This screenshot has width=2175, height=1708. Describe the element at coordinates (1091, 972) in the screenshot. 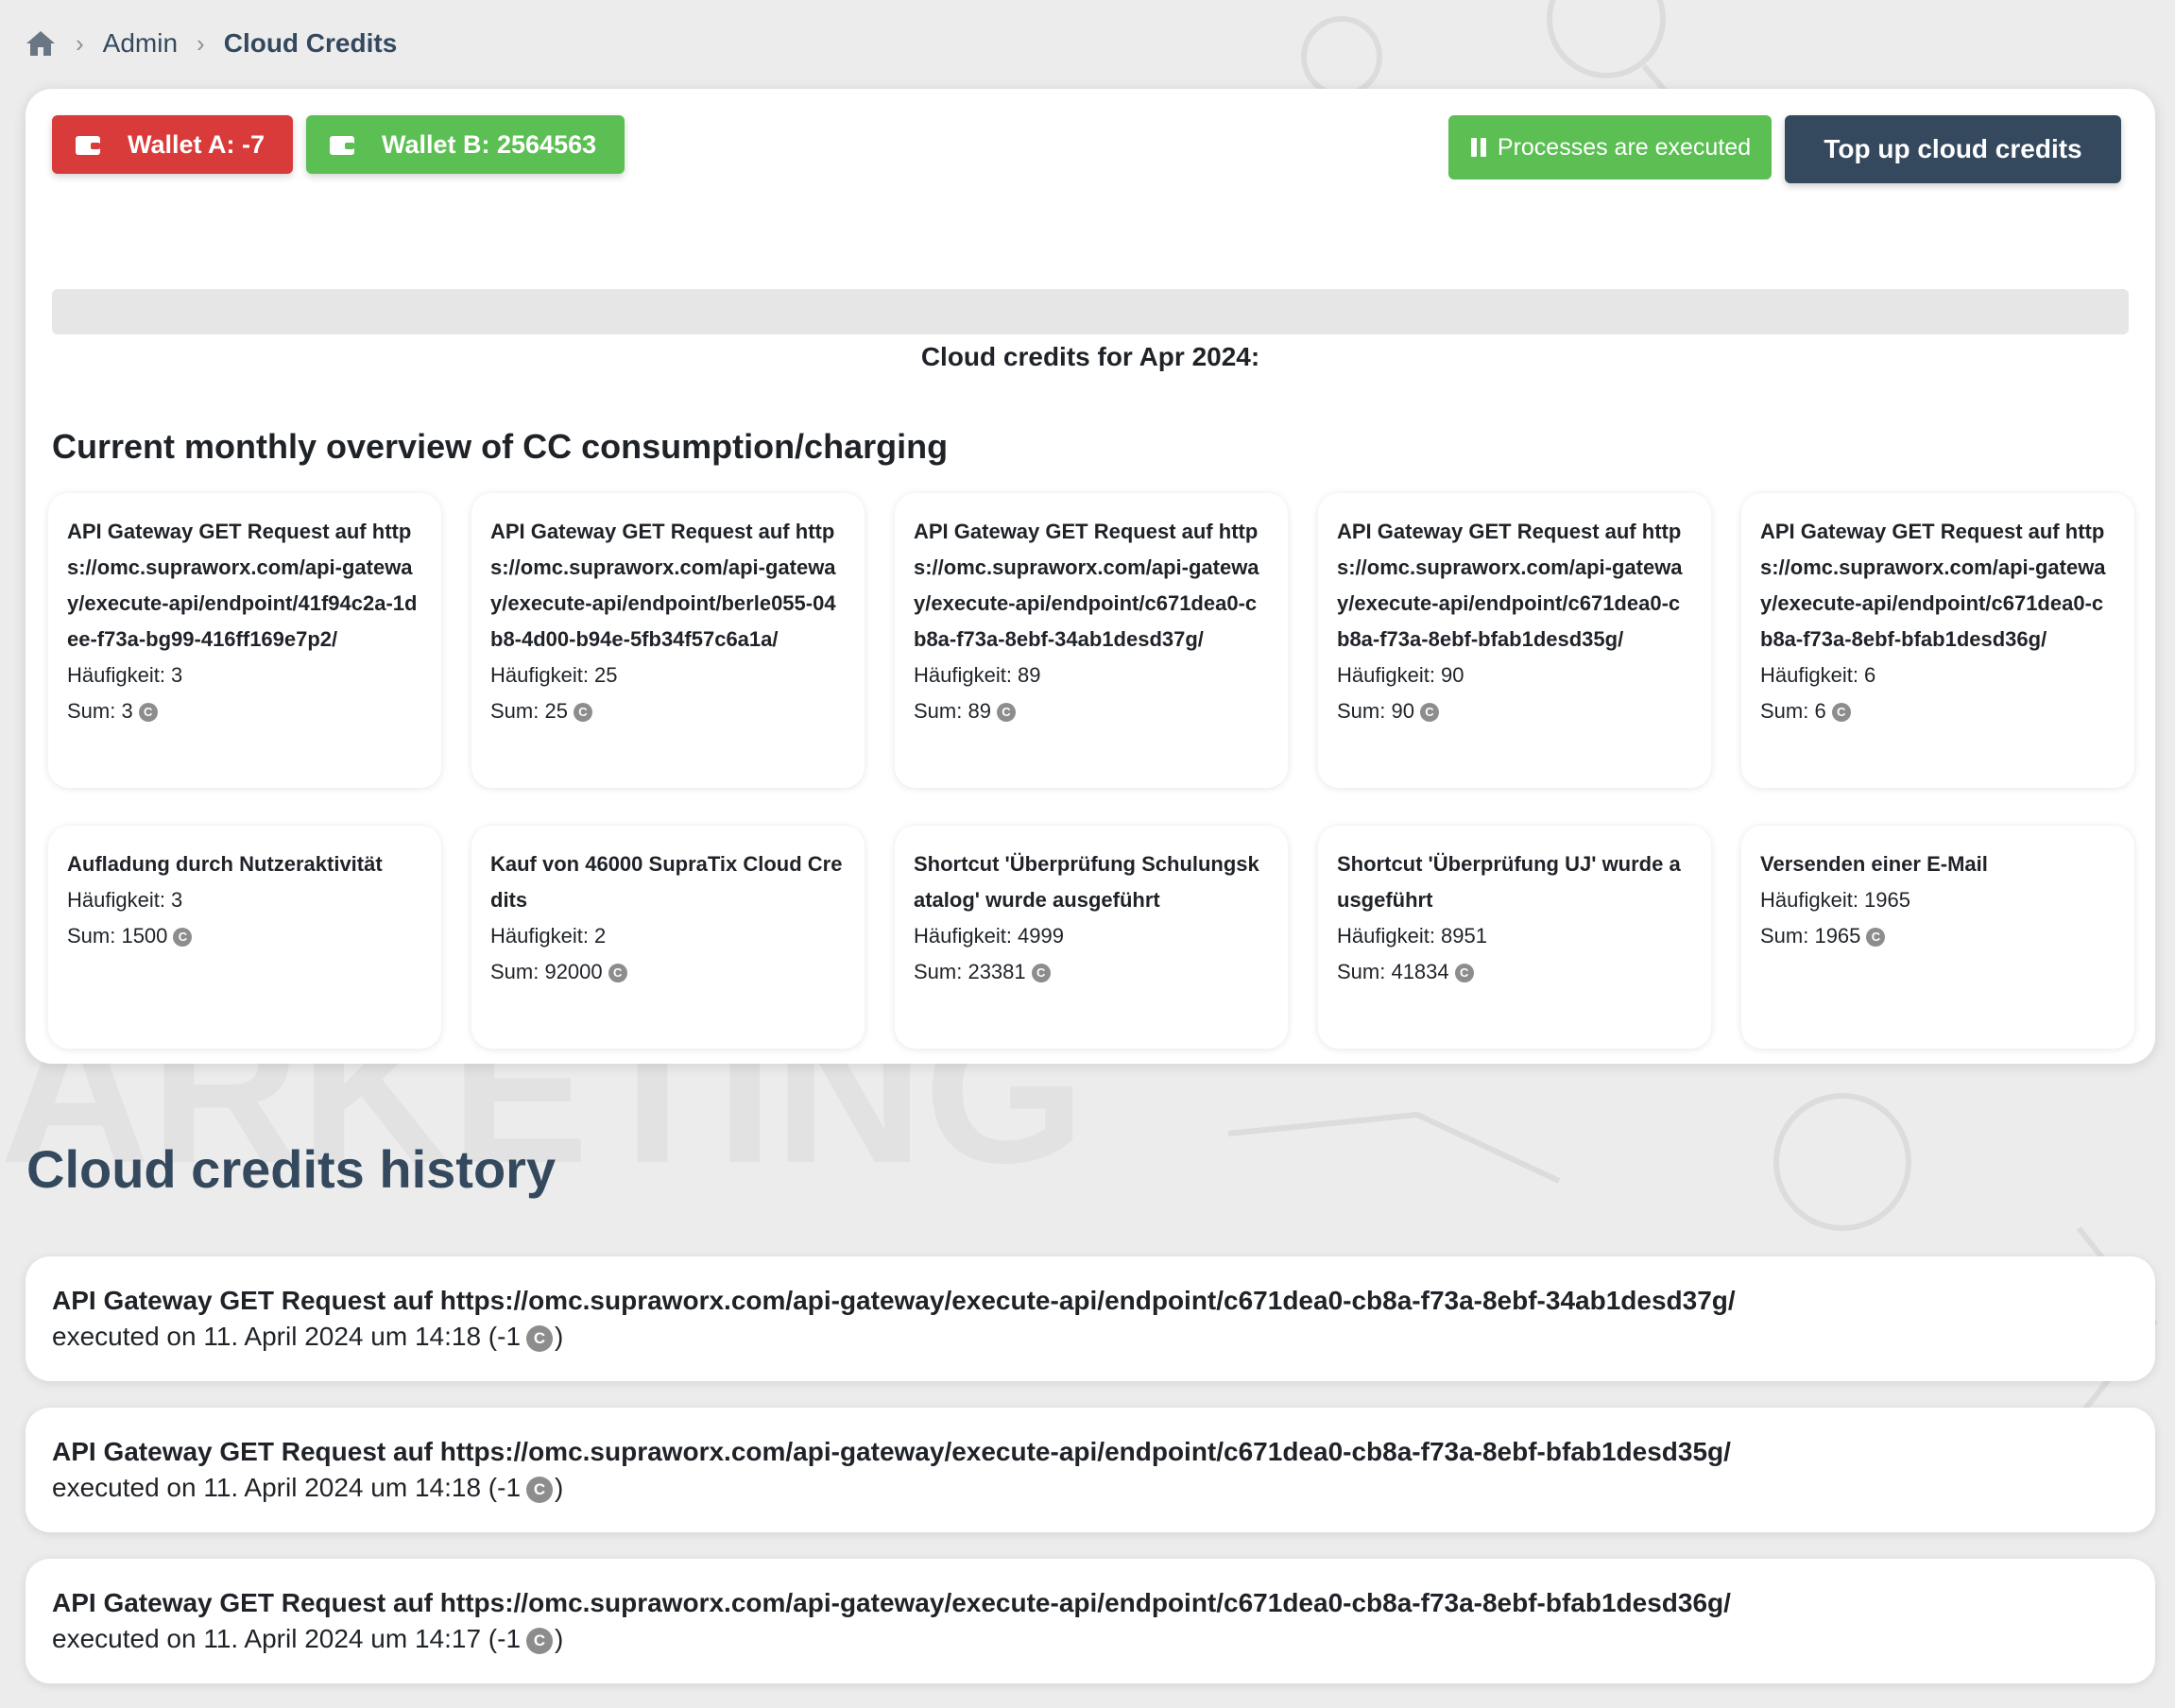

I see `consumption-card-sum: Sum: 23381 C` at that location.